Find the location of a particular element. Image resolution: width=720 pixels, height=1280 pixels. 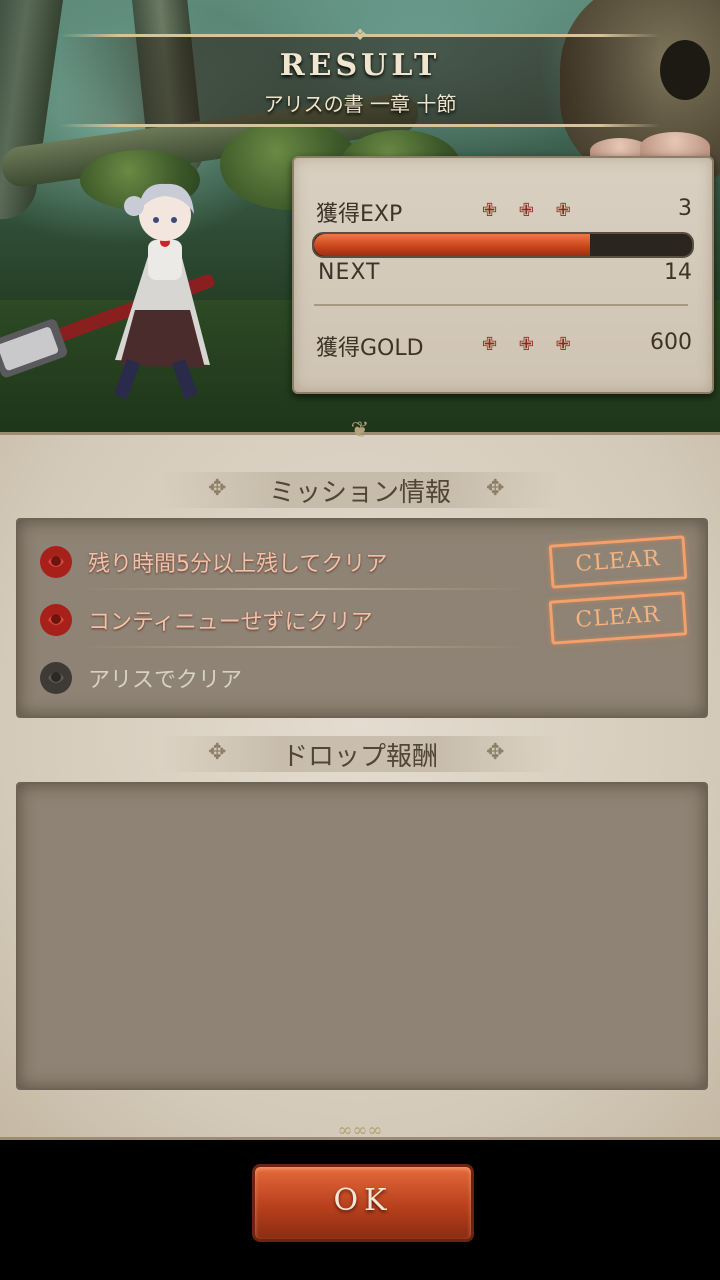

exp-progress-bar is located at coordinates (503, 245).